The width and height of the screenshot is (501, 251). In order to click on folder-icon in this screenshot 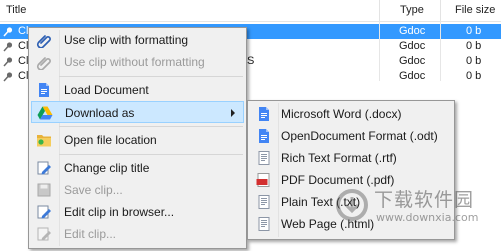, I will do `click(44, 141)`.